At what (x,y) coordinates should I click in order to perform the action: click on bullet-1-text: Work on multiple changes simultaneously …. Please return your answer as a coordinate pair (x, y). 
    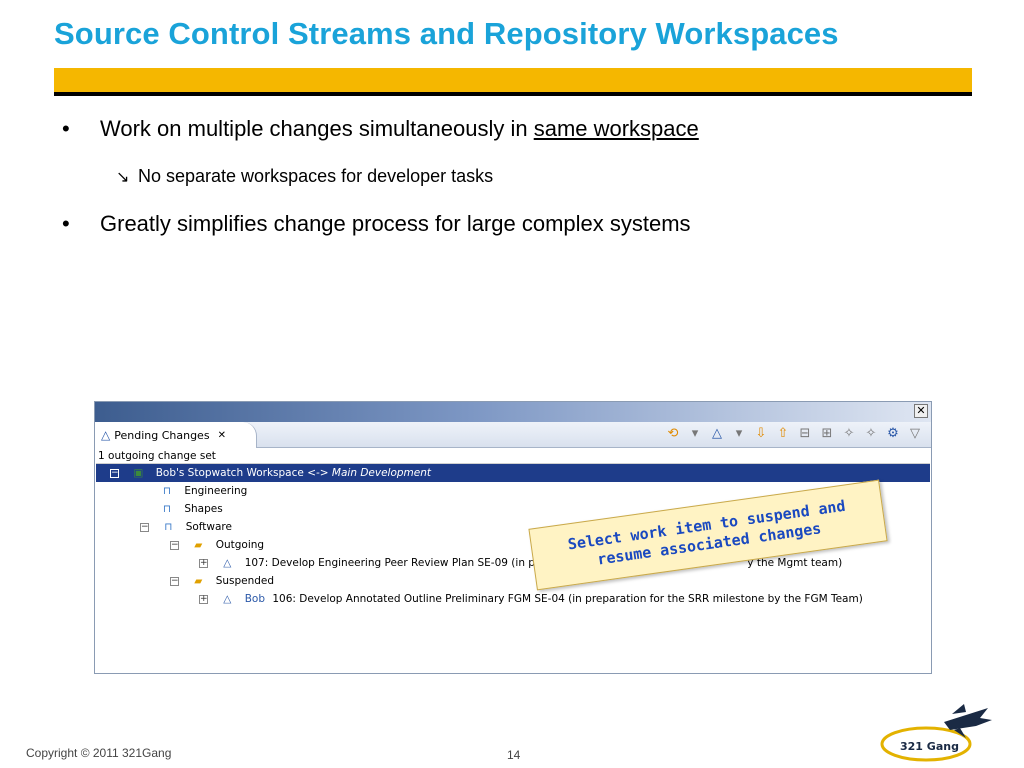
    Looking at the image, I should click on (399, 128).